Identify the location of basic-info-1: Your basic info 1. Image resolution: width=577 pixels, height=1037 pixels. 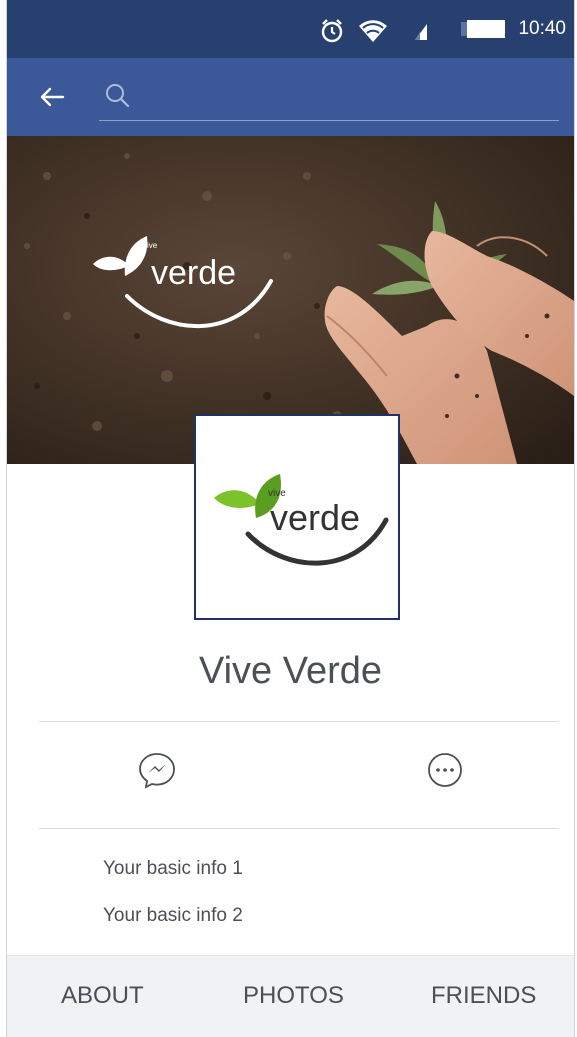
(173, 868).